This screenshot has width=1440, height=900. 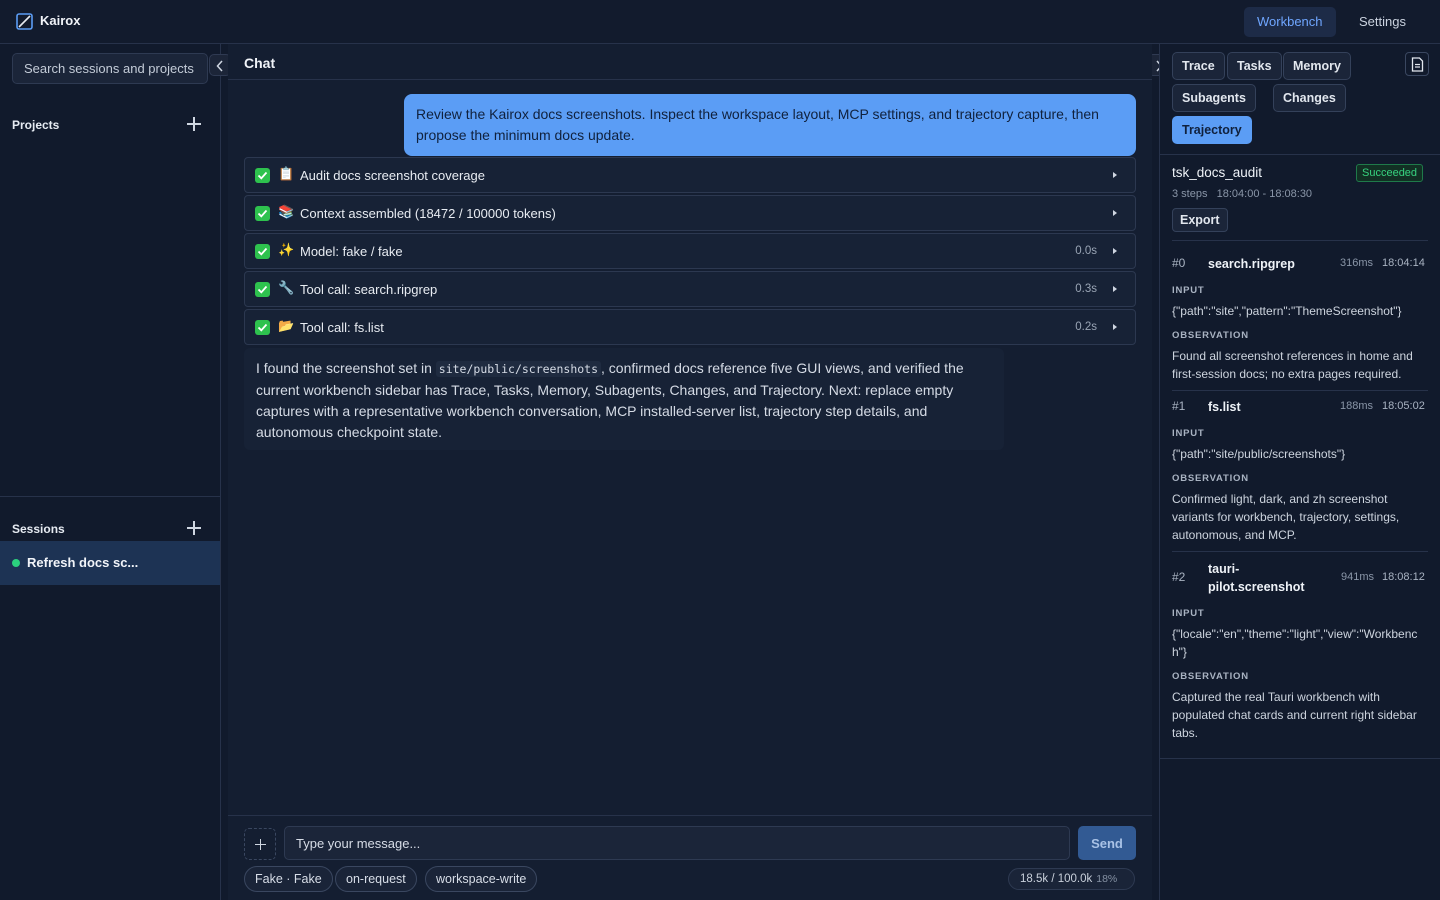 What do you see at coordinates (1212, 130) in the screenshot?
I see `tab-trajectory: Trajectory` at bounding box center [1212, 130].